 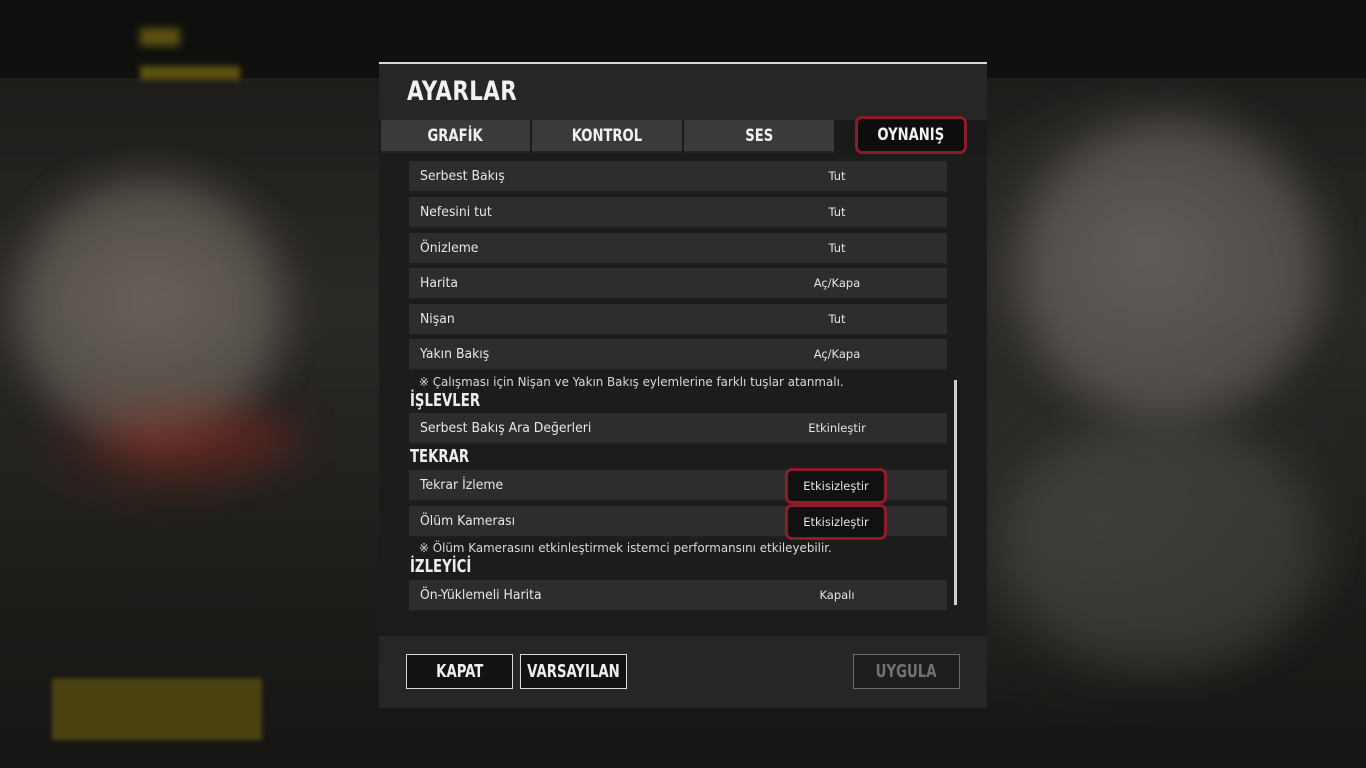 I want to click on apply-button-label: UYGULA, so click(x=906, y=671).